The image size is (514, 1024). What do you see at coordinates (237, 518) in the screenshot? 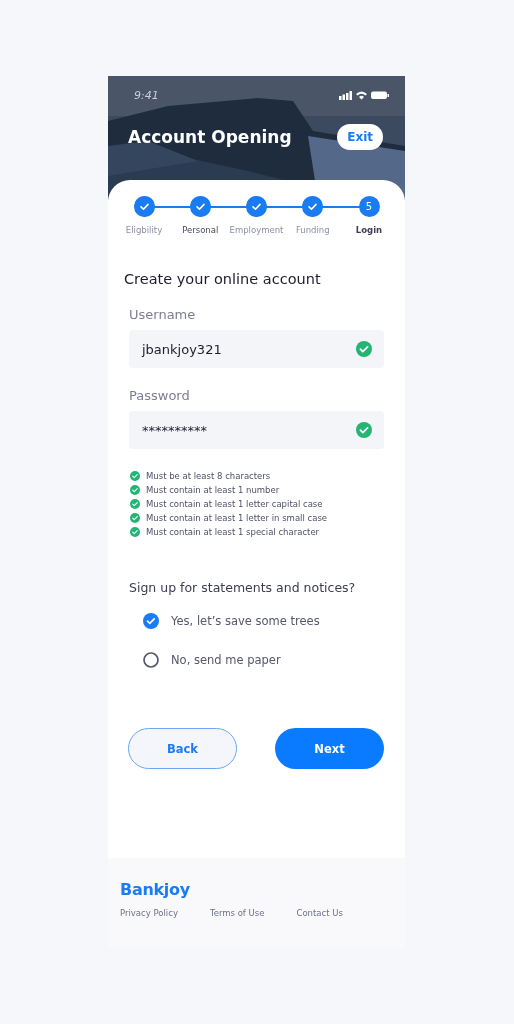
I see `rule-text: Must contain at least 1 letter in small case` at bounding box center [237, 518].